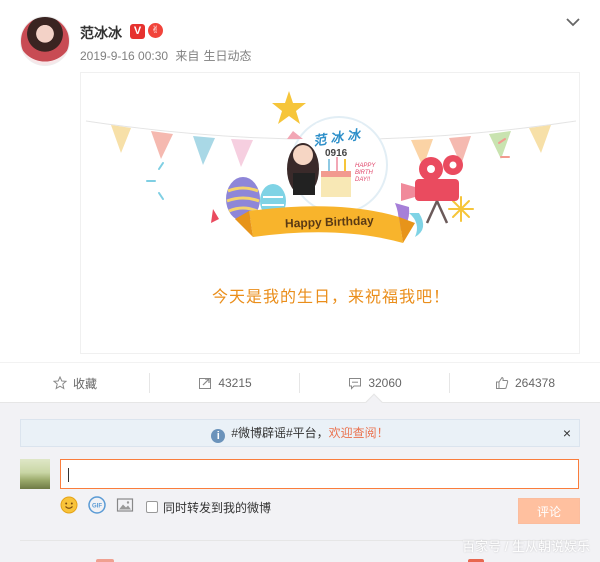 This screenshot has height=562, width=600. I want to click on info-icon: i, so click(218, 436).